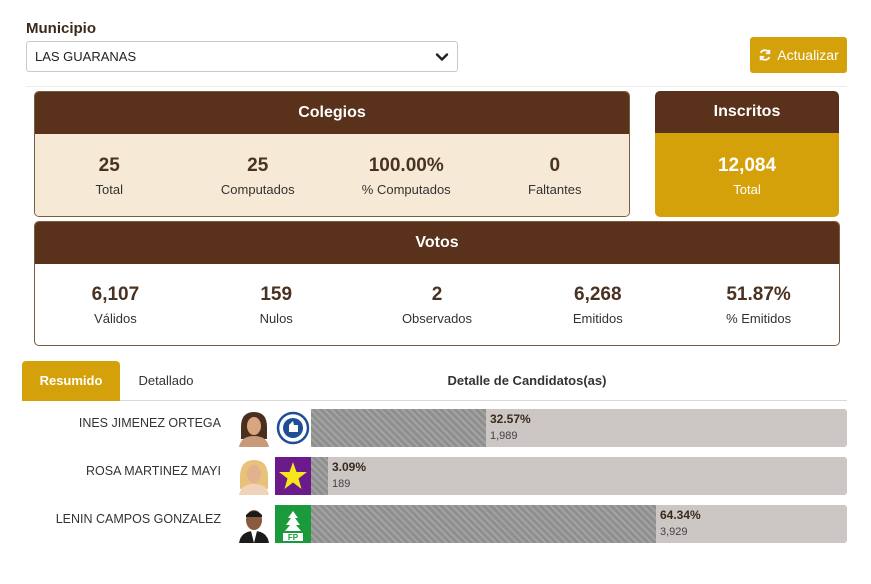  I want to click on detalle-candidatos-title: Detalle de Candidatos(as), so click(527, 380).